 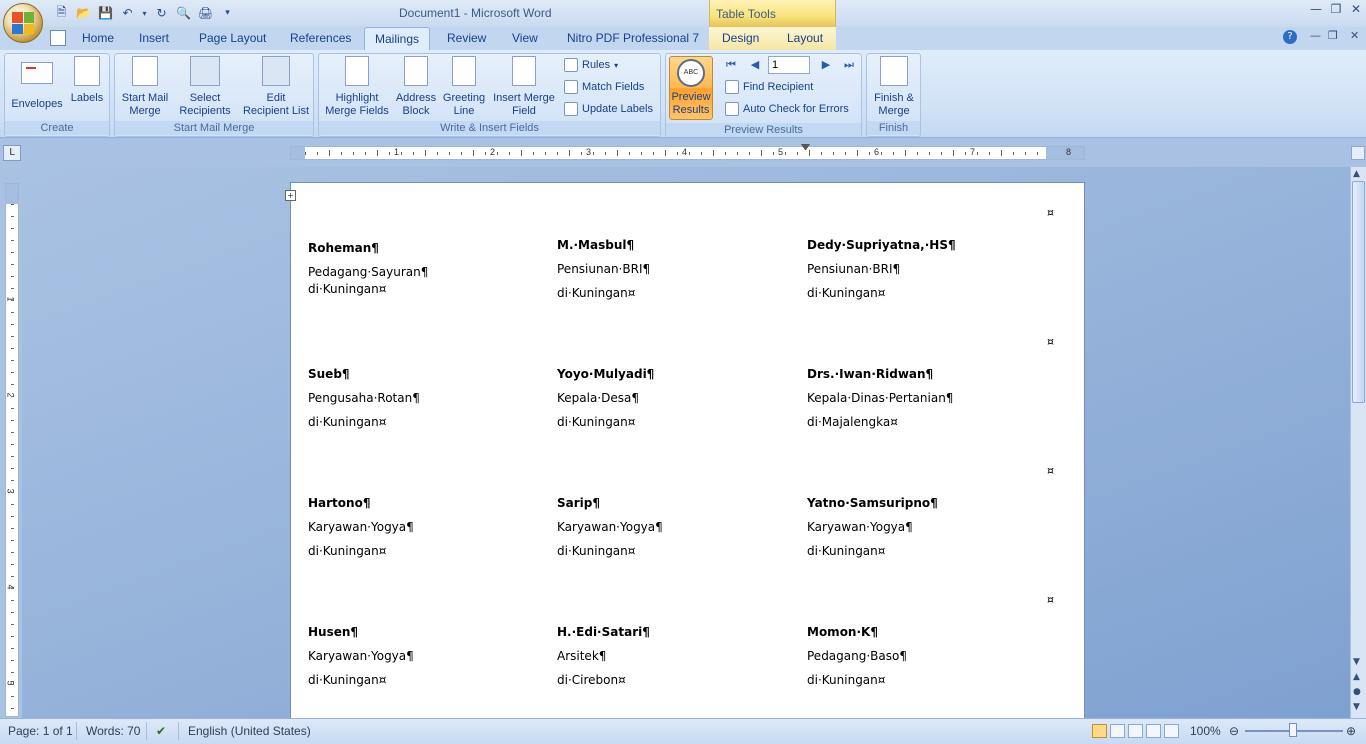 I want to click on close-icon: ✕, so click(x=1356, y=9).